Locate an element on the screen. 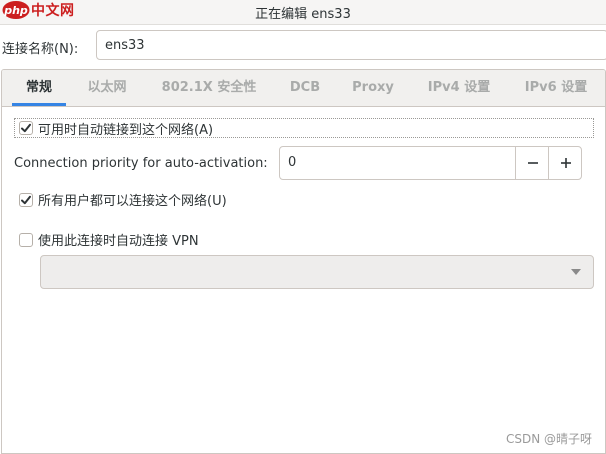  priority-label: Connection priority for auto-activation: is located at coordinates (141, 163).